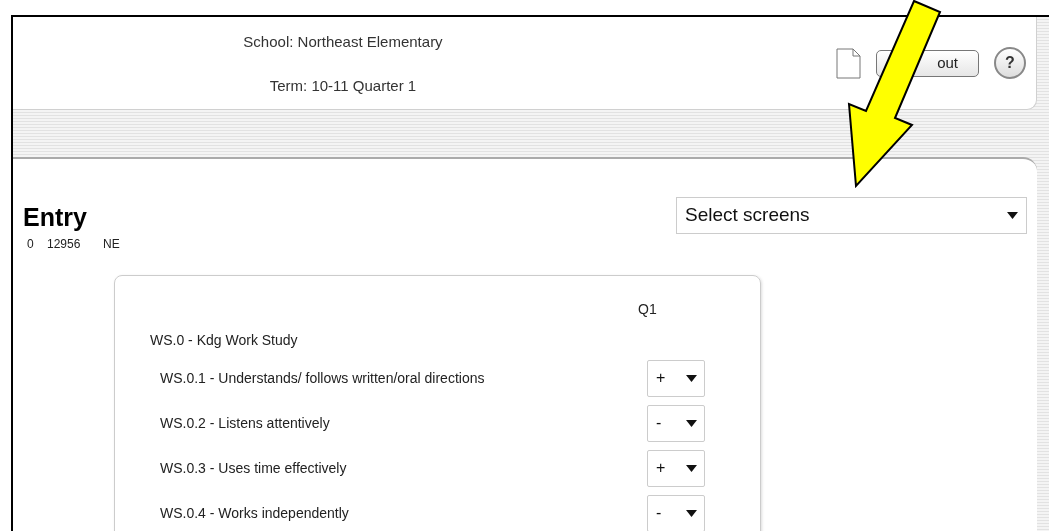  Describe the element at coordinates (851, 215) in the screenshot. I see `screen-select: Select screens` at that location.